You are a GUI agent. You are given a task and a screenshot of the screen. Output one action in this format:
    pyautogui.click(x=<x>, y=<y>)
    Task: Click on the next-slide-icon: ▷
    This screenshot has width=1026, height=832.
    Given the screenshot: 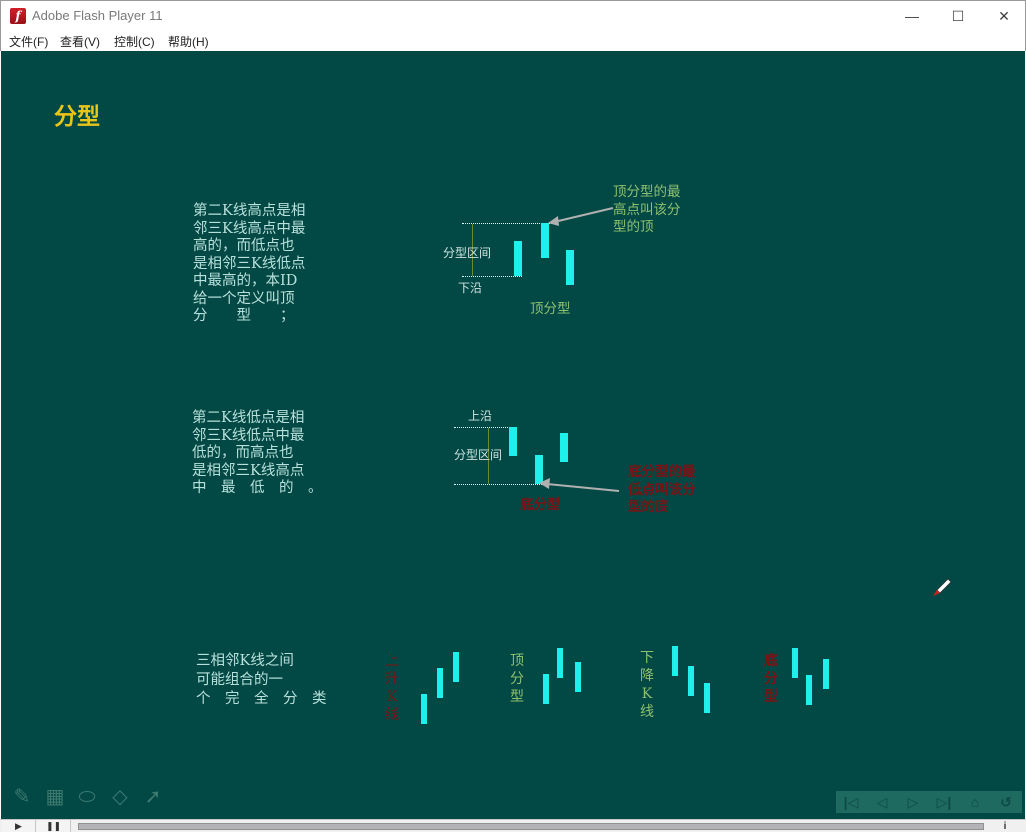 What is the action you would take?
    pyautogui.click(x=913, y=802)
    